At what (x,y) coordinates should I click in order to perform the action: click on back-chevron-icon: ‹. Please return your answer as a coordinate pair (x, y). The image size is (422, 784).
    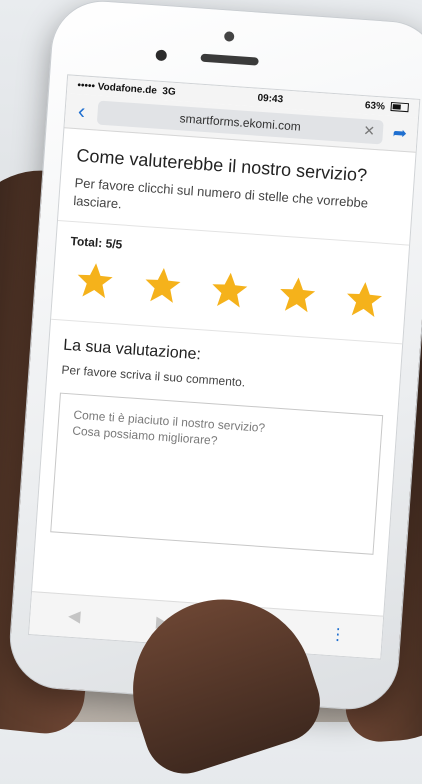
    Looking at the image, I should click on (82, 111).